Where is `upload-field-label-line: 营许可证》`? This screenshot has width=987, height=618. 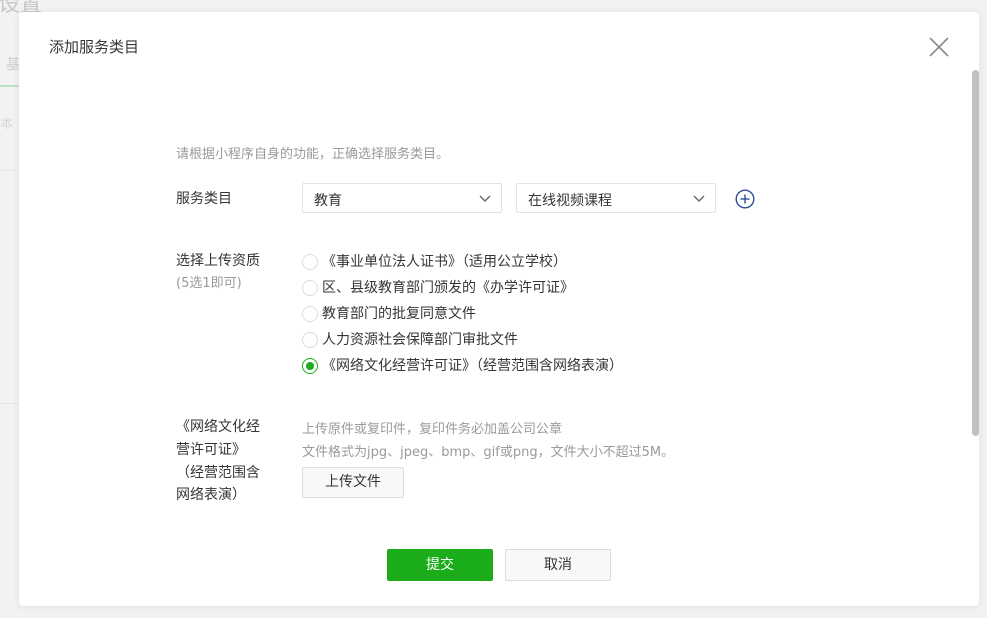
upload-field-label-line: 营许可证》 is located at coordinates (211, 450).